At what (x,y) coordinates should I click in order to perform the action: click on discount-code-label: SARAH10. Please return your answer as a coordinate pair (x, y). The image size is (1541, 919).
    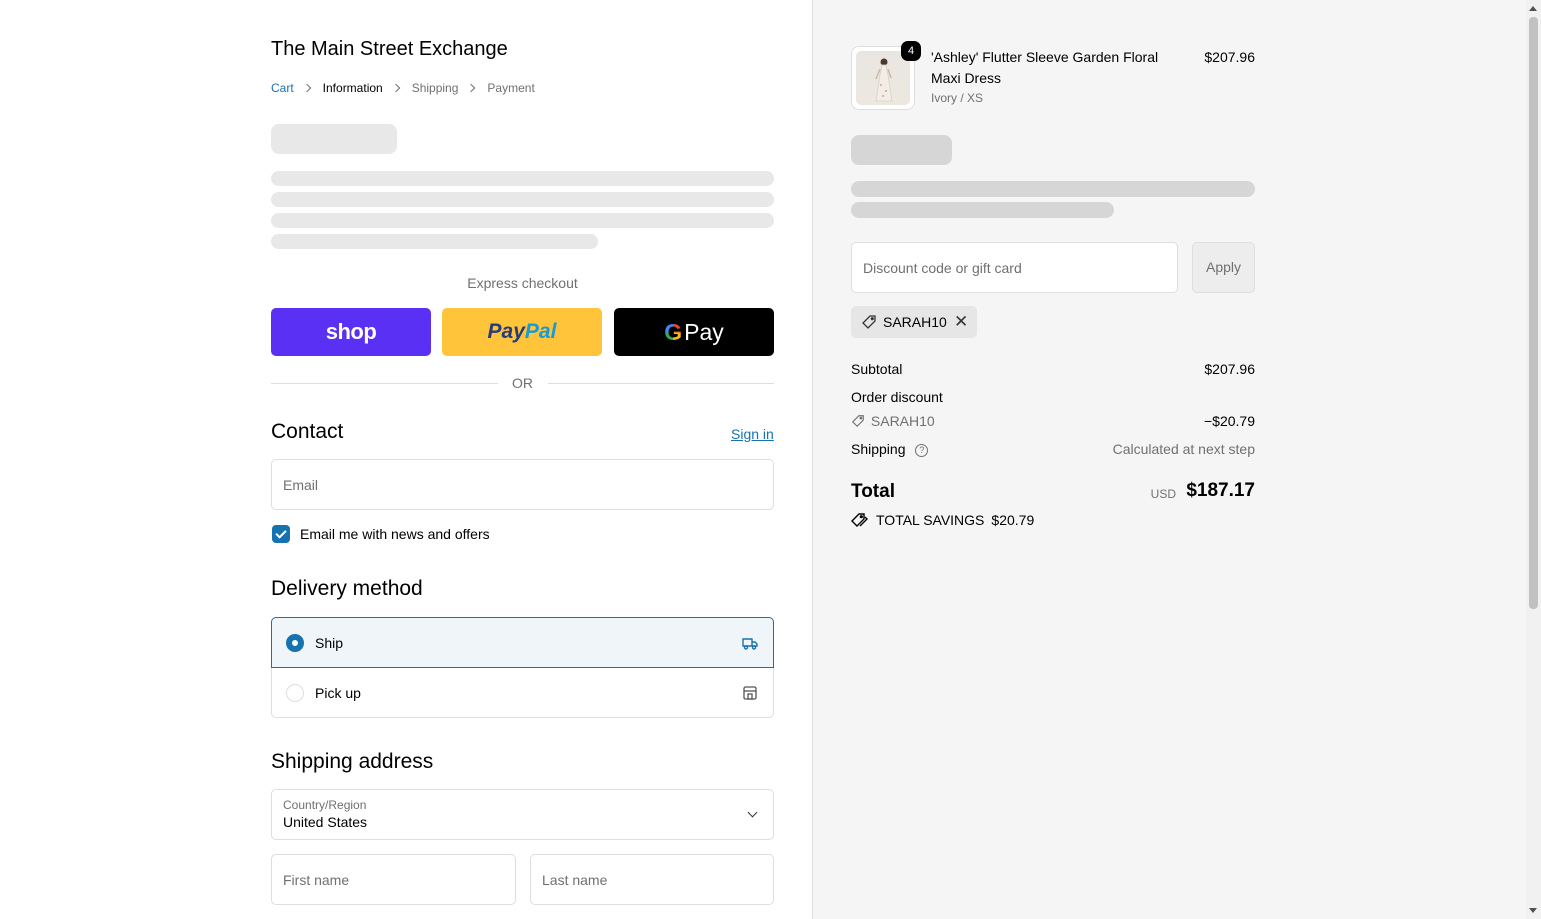
    Looking at the image, I should click on (902, 421).